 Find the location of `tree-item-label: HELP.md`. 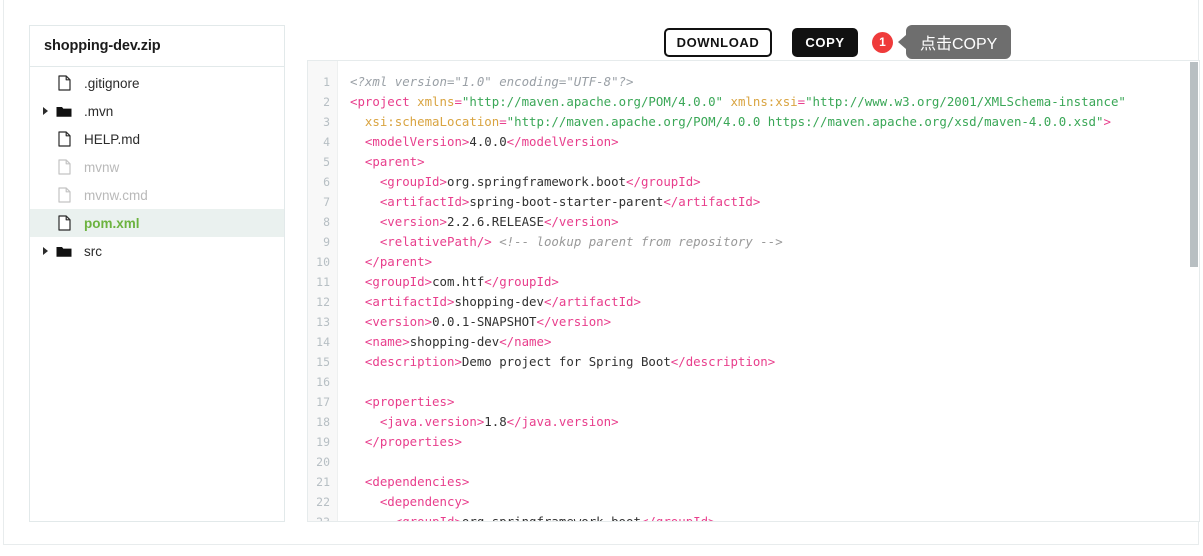

tree-item-label: HELP.md is located at coordinates (112, 139).